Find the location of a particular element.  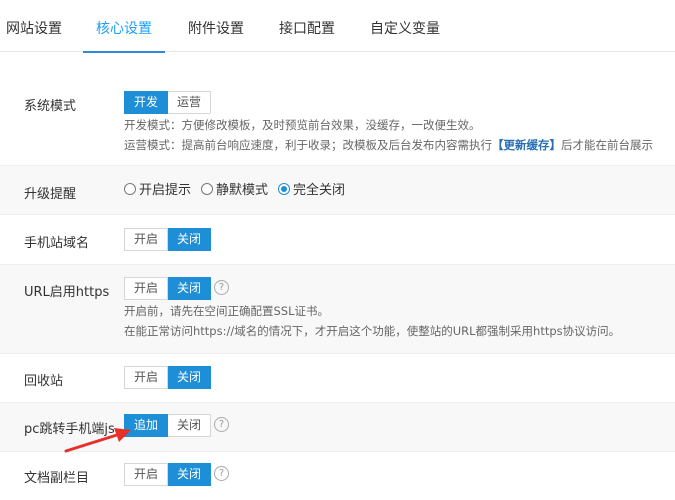

upgrade-prompt-label: 升级提醒 is located at coordinates (50, 194).